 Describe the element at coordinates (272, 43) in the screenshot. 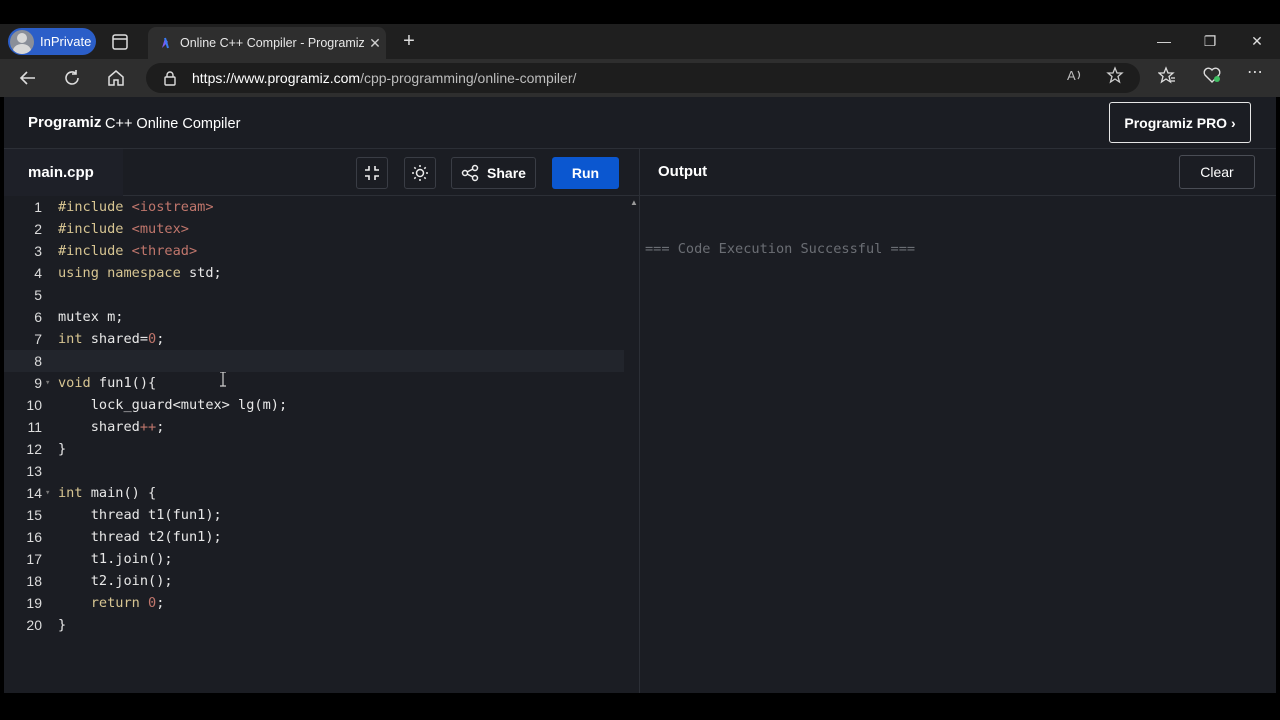

I see `tab-title: Online C++ Compiler - Programiz` at that location.